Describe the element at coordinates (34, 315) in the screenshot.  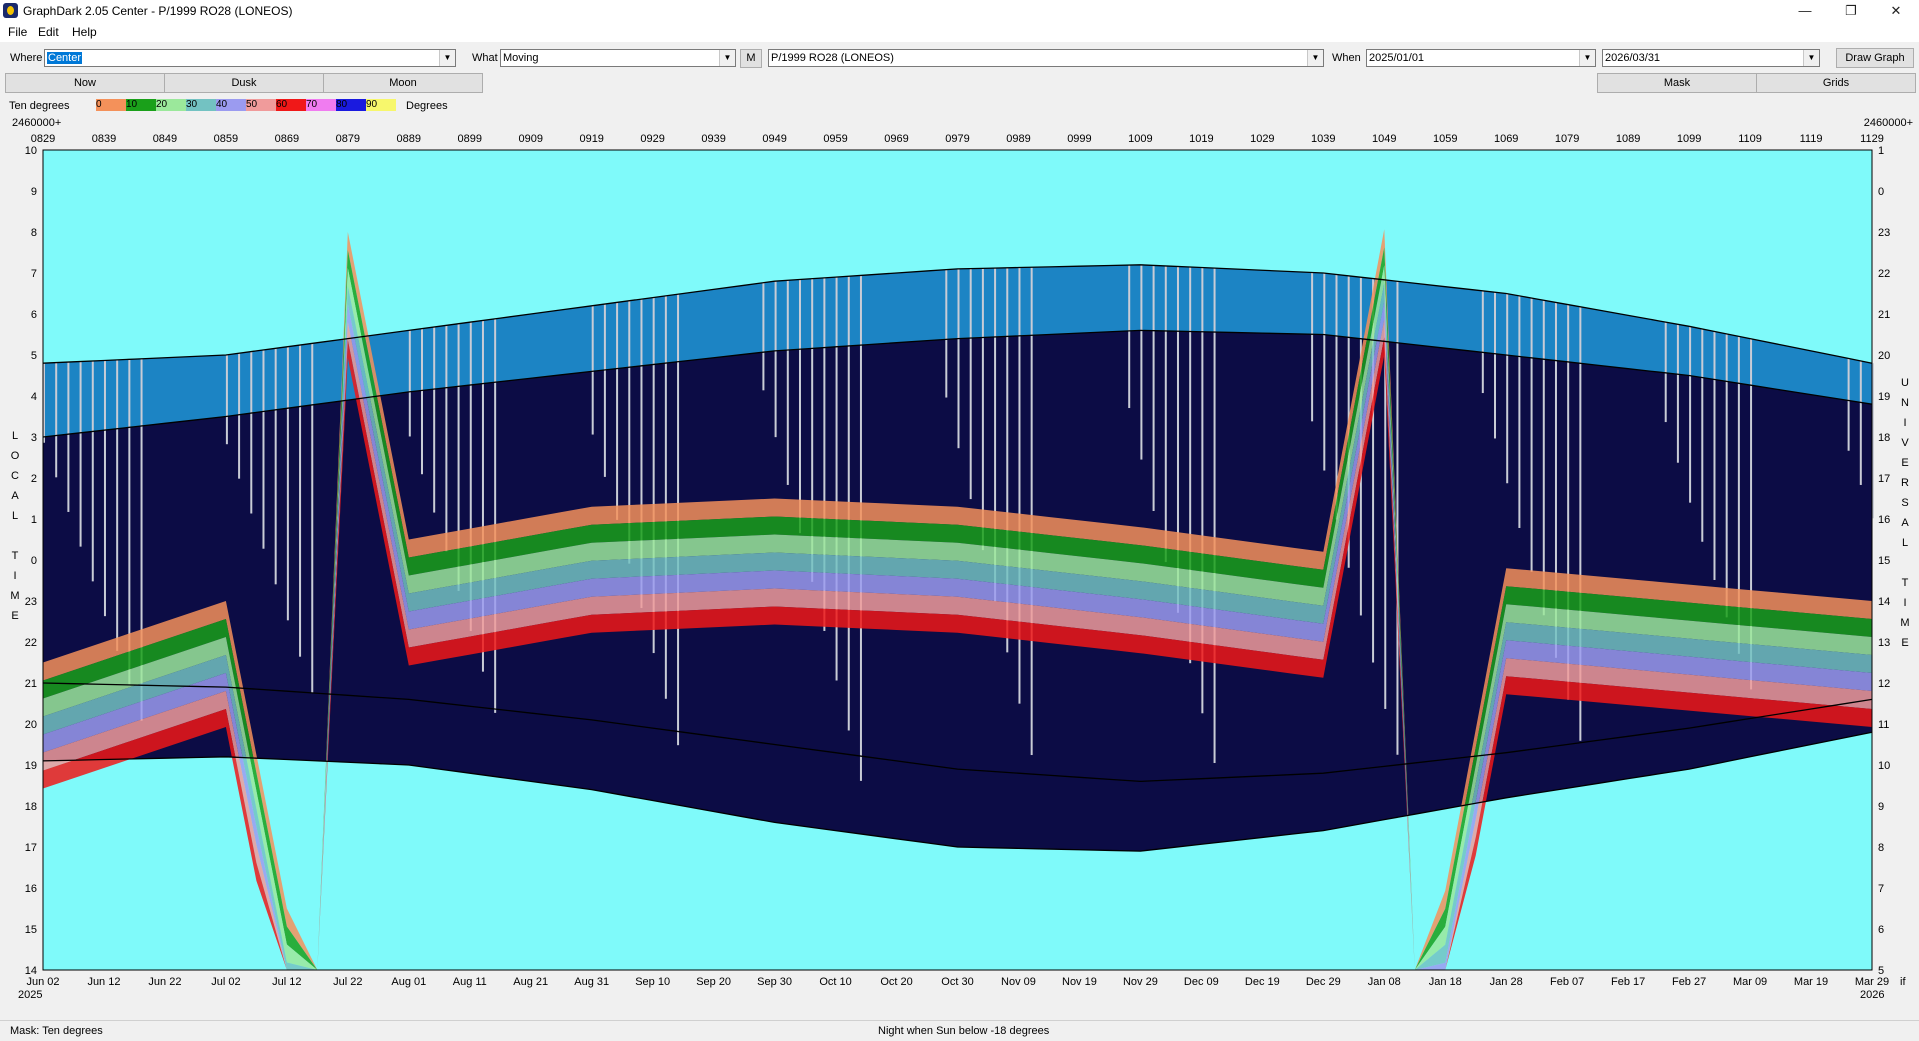
I see `left-tick-label: 6` at that location.